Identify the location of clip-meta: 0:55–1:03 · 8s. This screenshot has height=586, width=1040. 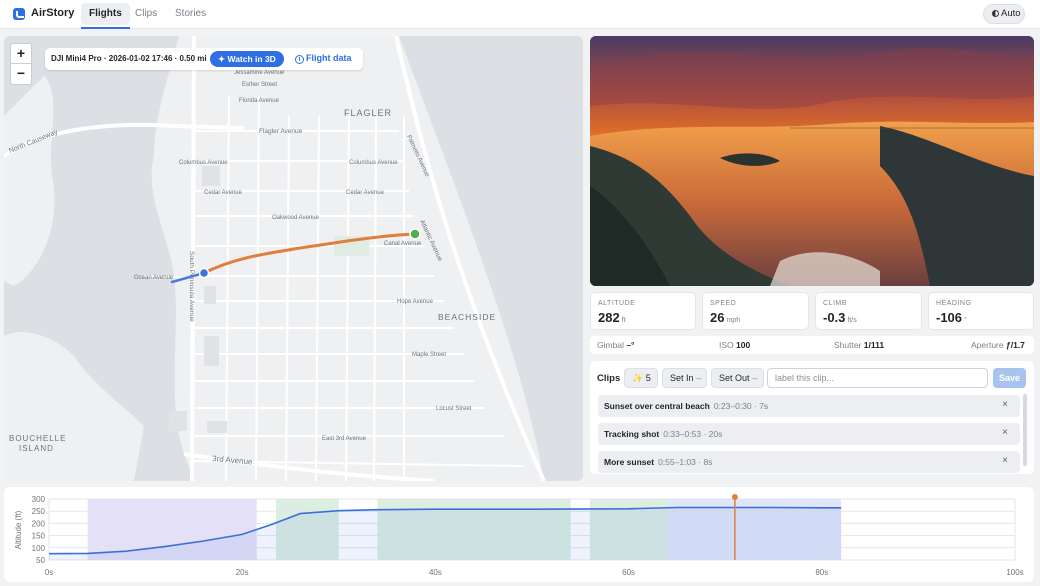
(685, 462).